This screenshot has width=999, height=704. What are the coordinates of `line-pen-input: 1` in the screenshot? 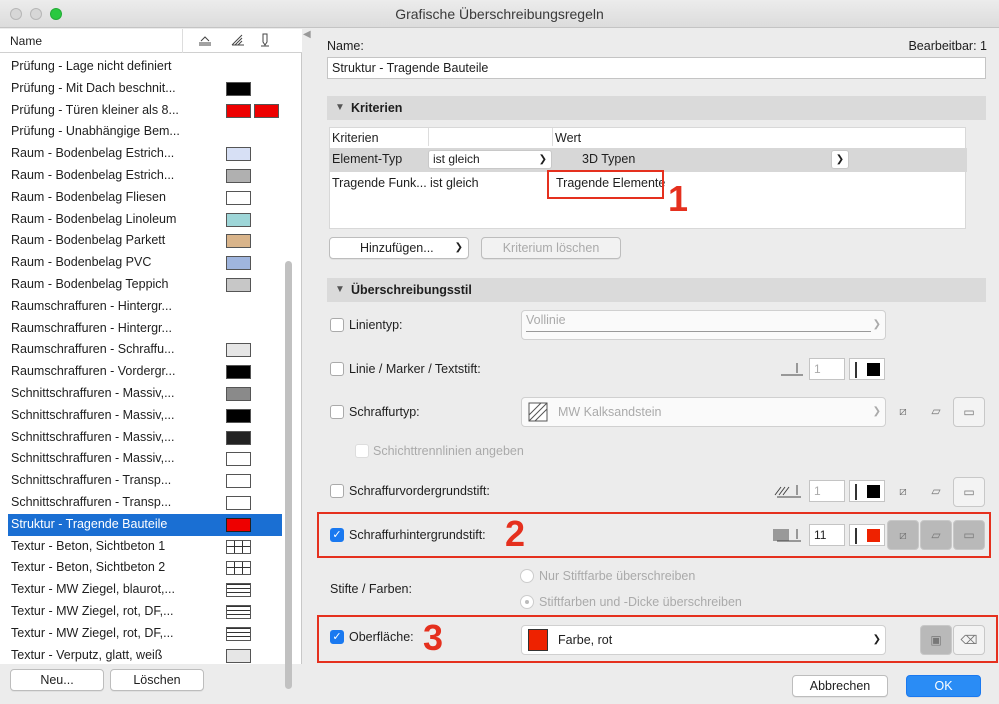 It's located at (827, 369).